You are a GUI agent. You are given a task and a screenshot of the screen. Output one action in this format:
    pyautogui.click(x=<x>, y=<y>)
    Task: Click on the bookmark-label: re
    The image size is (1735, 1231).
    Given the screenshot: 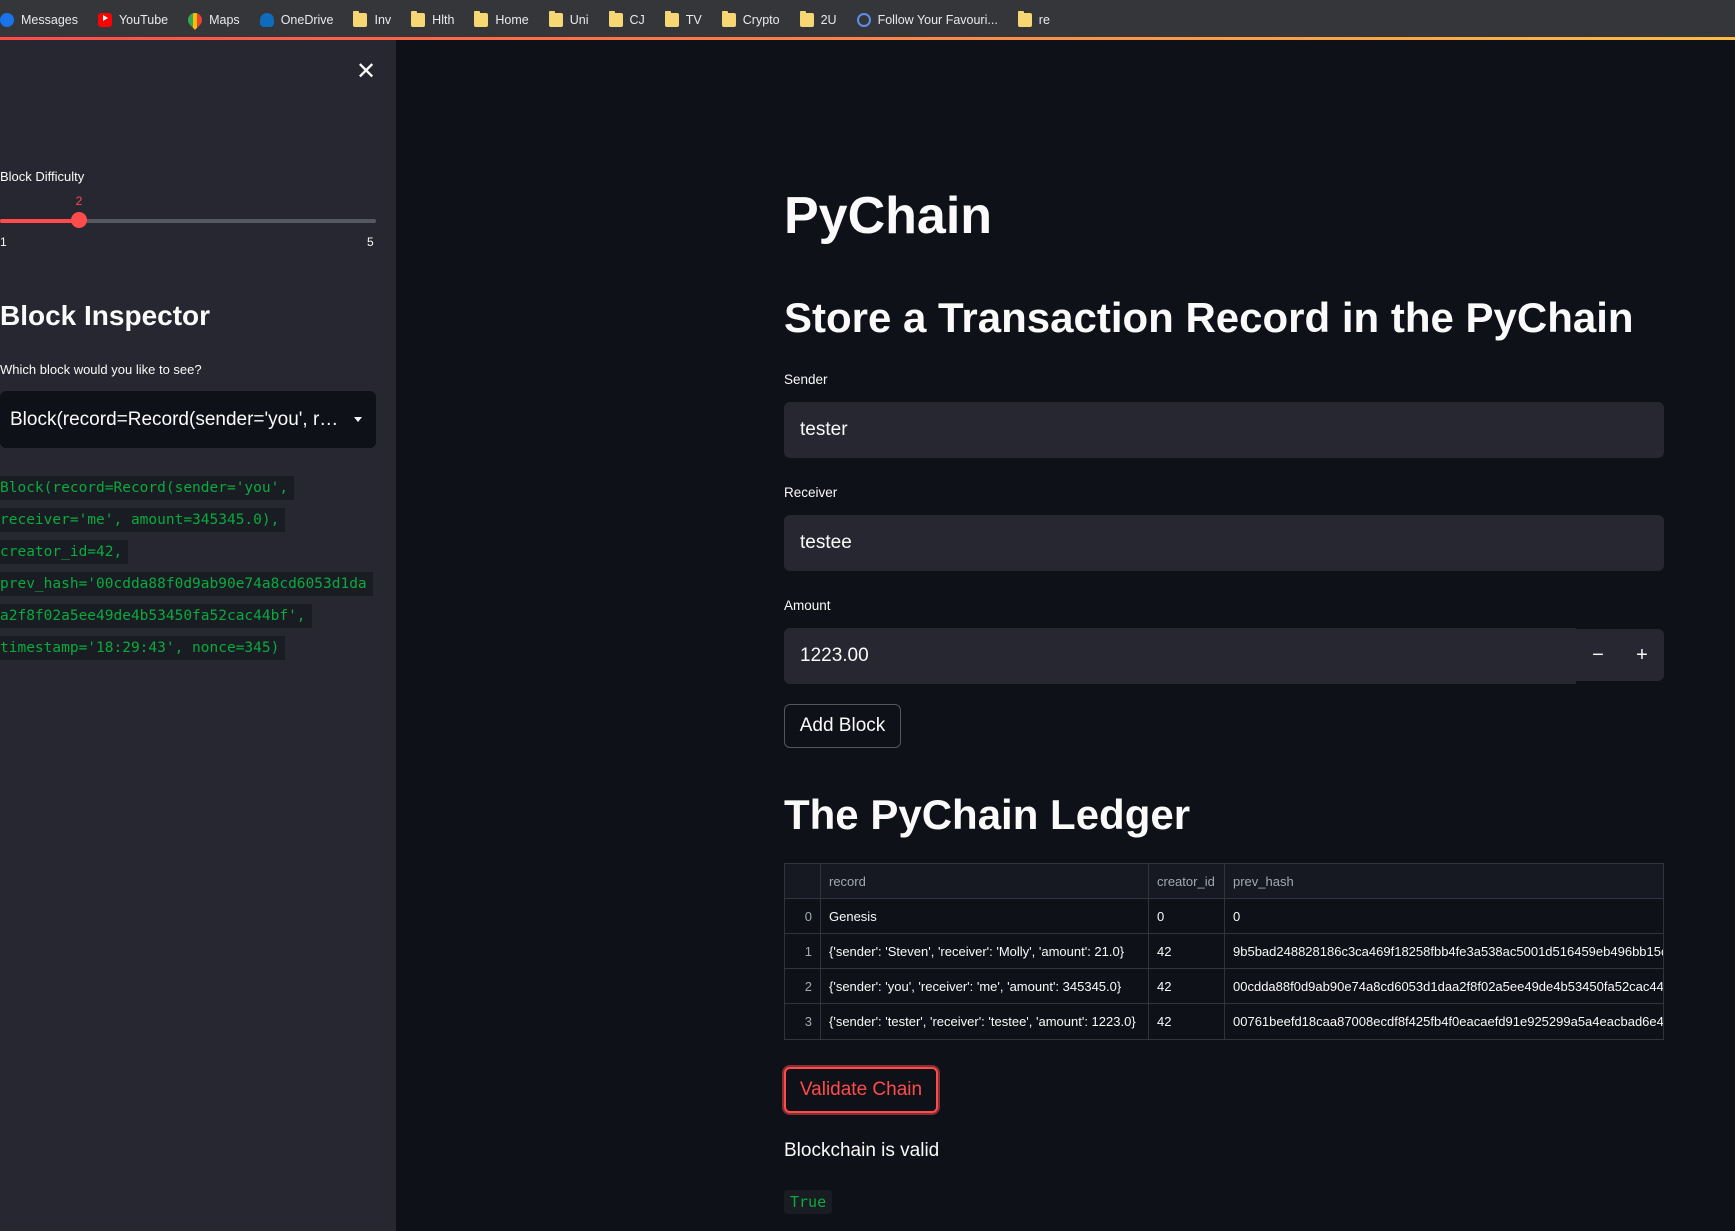 What is the action you would take?
    pyautogui.click(x=1044, y=20)
    